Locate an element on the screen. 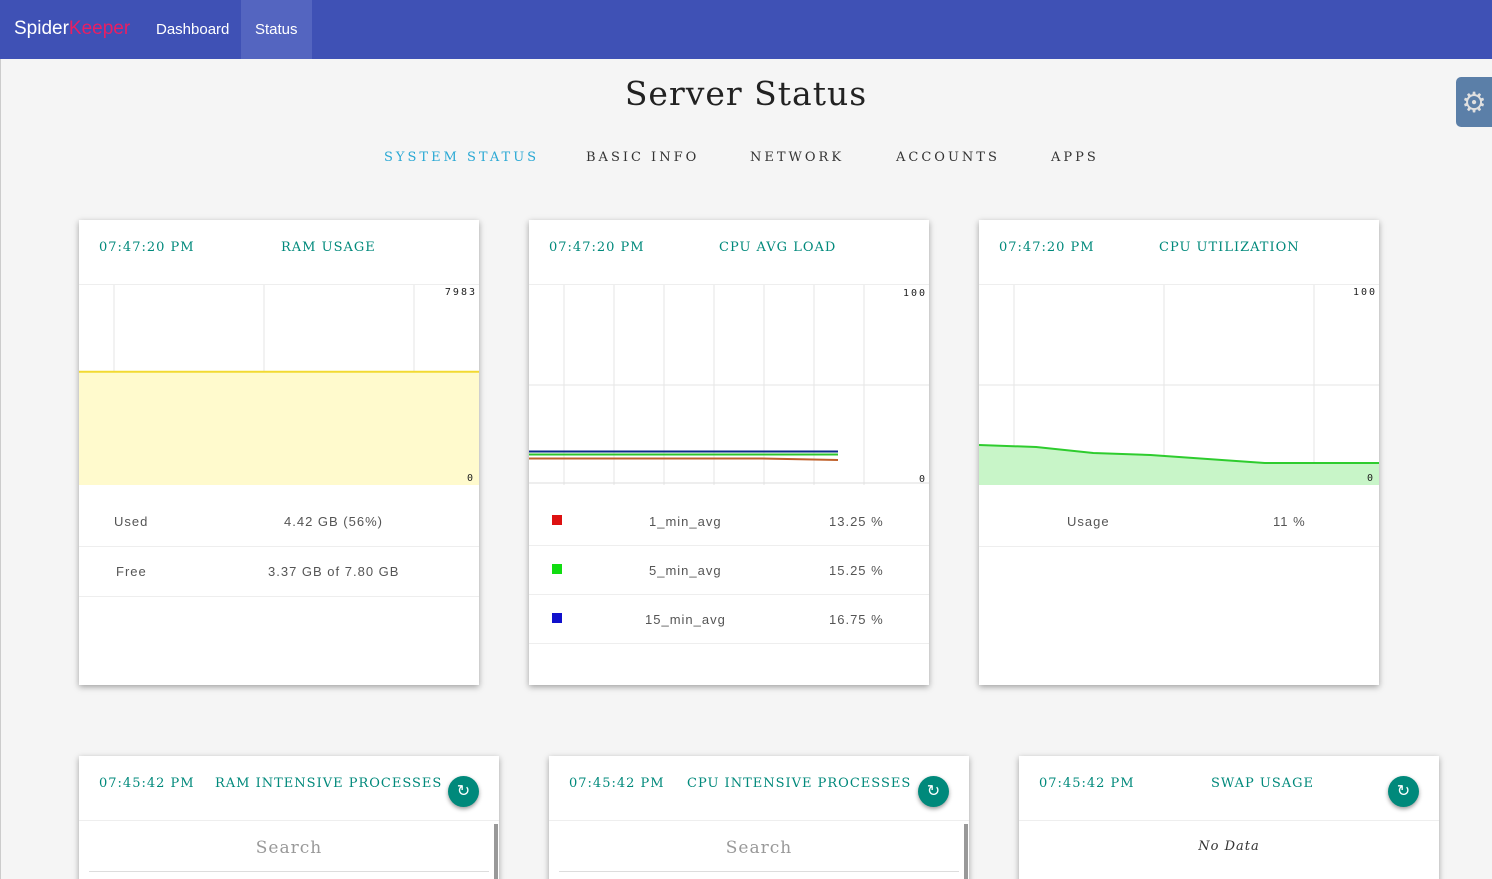  tab-system-status: SYSTEM STATUS is located at coordinates (461, 157).